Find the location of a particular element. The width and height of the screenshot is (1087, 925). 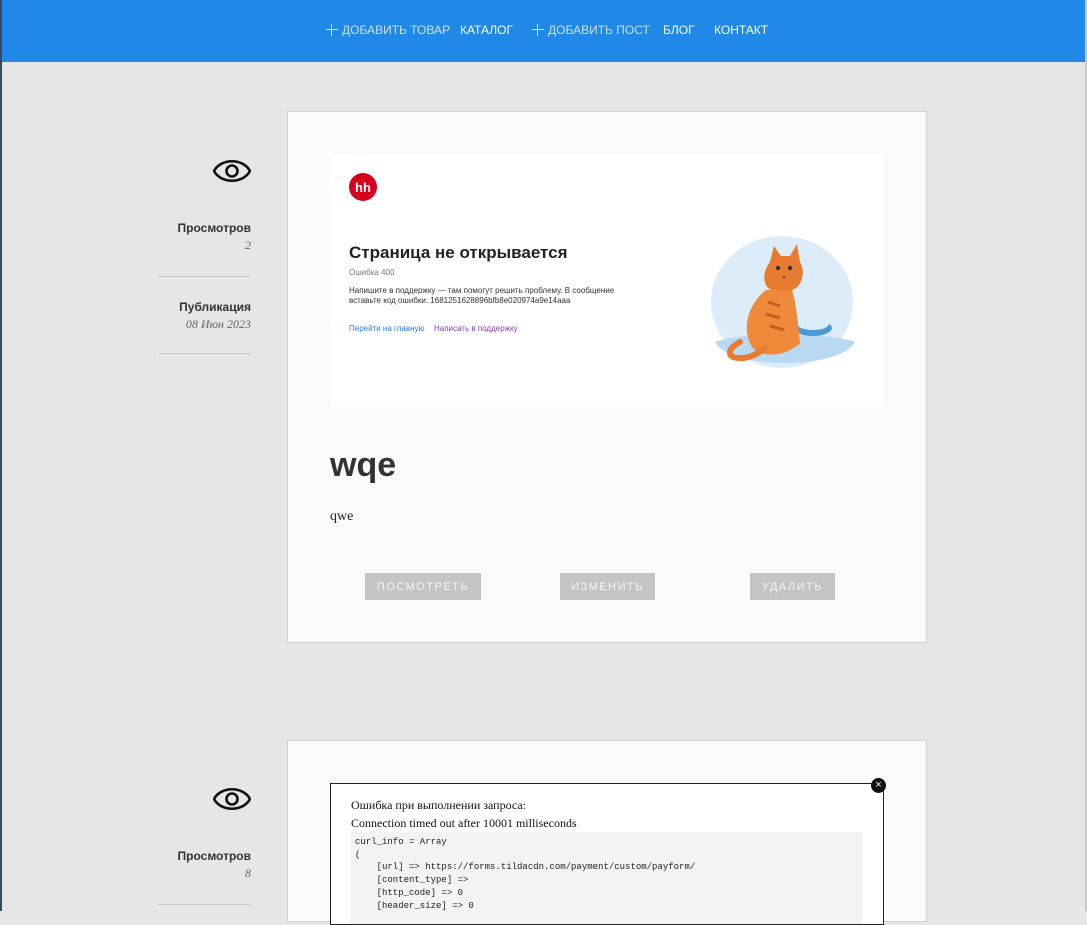

left-edge is located at coordinates (1, 455).